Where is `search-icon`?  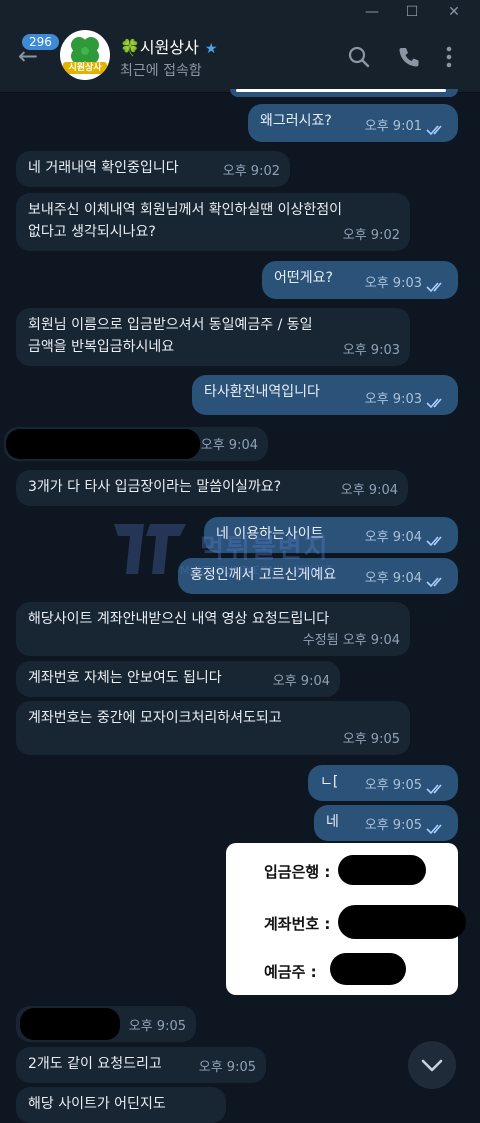
search-icon is located at coordinates (359, 57).